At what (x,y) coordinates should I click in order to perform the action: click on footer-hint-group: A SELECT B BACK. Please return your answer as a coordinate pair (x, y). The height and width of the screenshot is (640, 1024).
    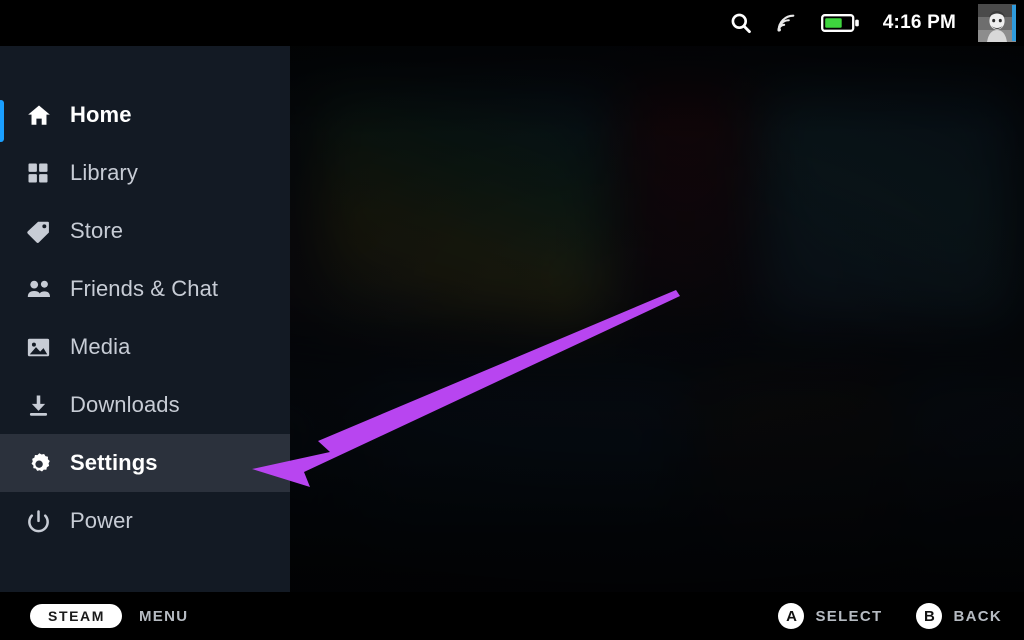
    Looking at the image, I should click on (884, 616).